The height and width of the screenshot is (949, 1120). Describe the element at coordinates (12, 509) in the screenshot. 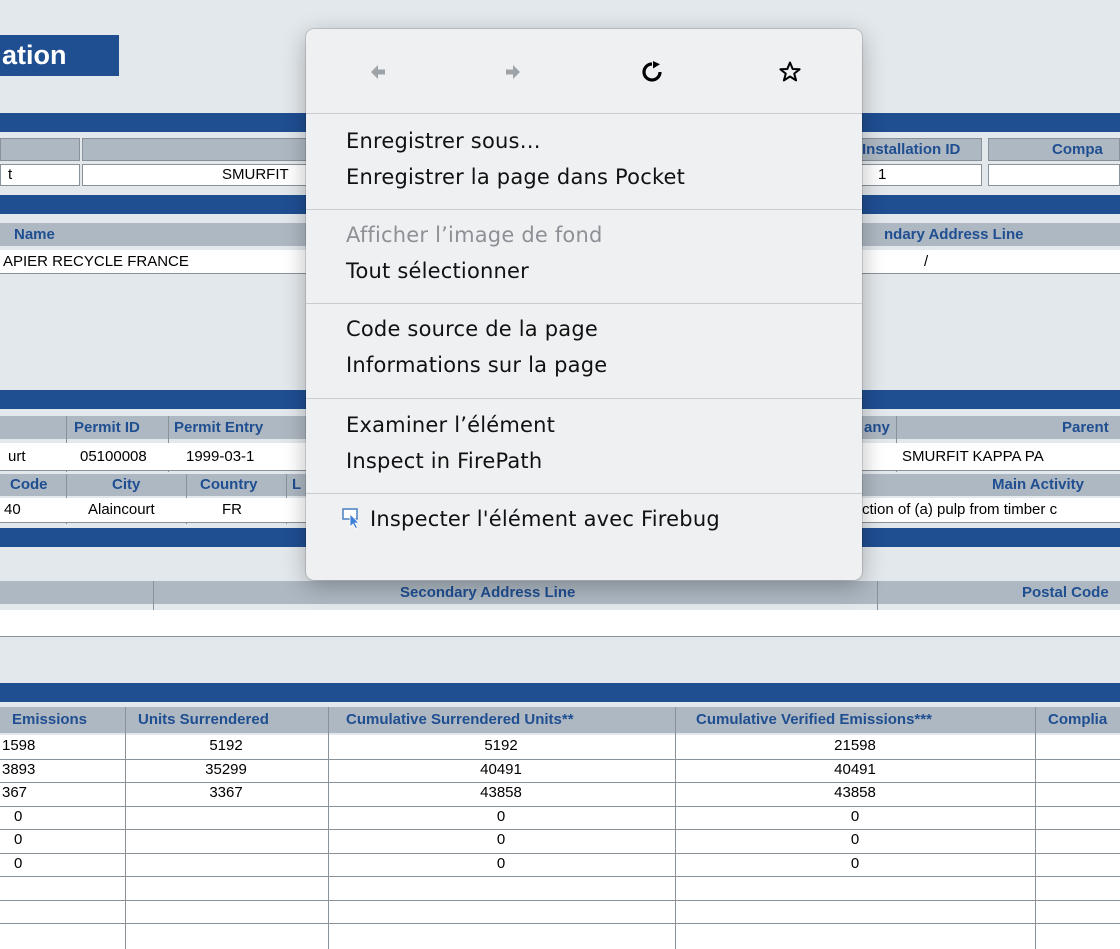

I see `postal-code: 40` at that location.